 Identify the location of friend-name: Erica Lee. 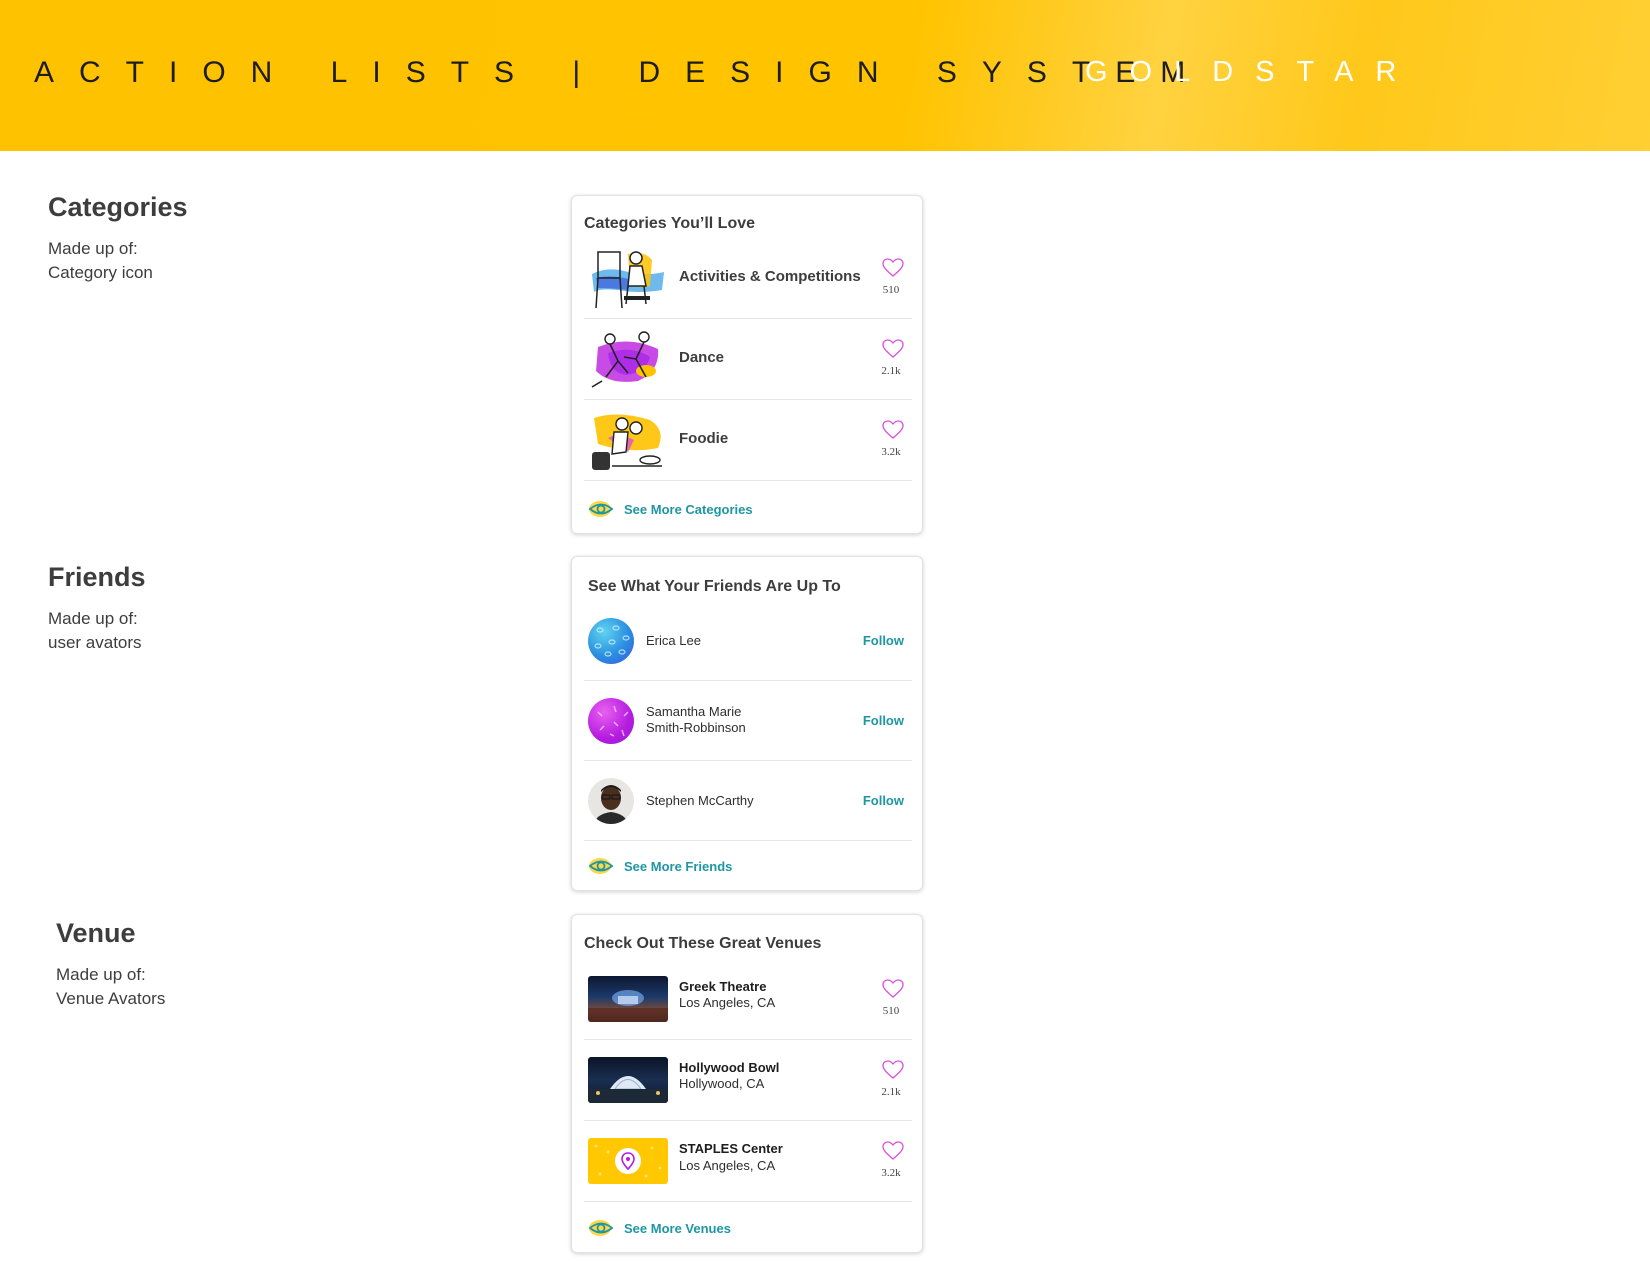
(673, 641).